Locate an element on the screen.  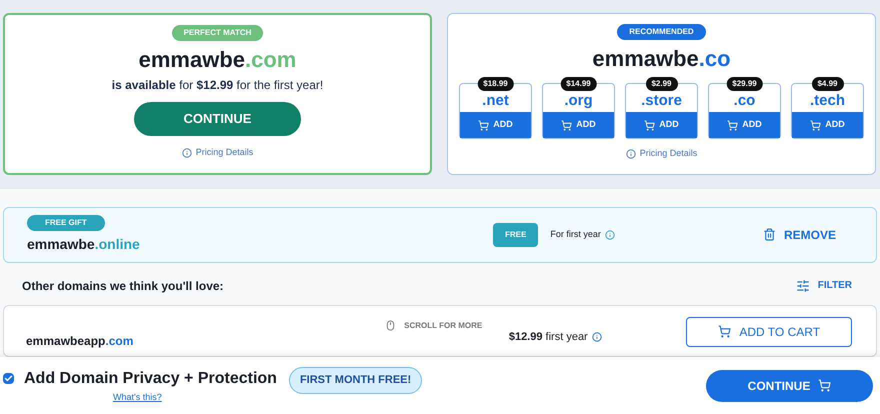
term-text: For first year is located at coordinates (575, 235).